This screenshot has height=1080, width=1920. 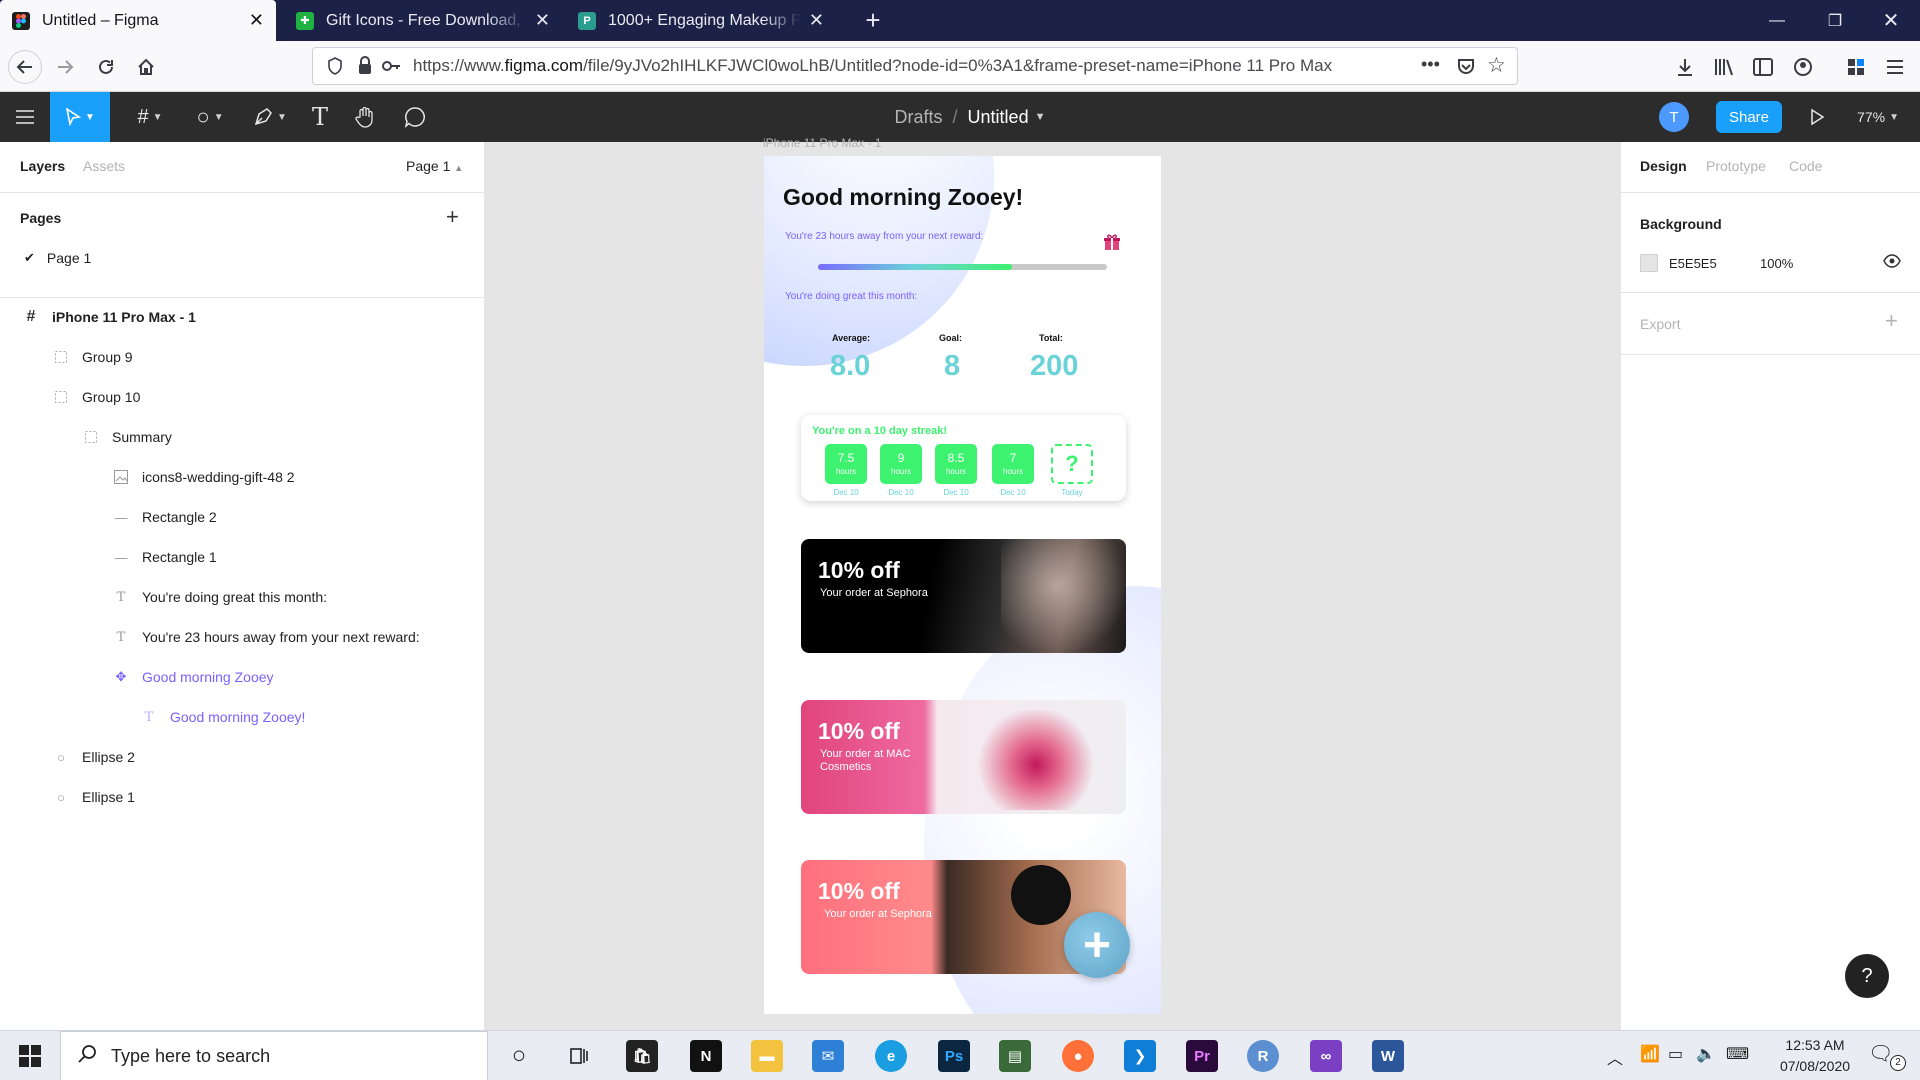 What do you see at coordinates (25, 117) in the screenshot?
I see `main-menu-button` at bounding box center [25, 117].